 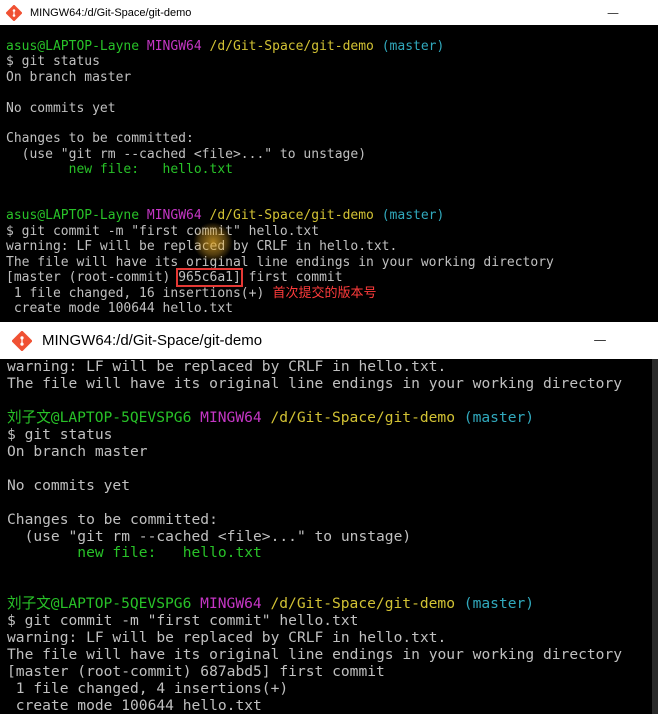 I want to click on terminal-text: 1 file changed, 4 insertions(+), so click(x=148, y=689).